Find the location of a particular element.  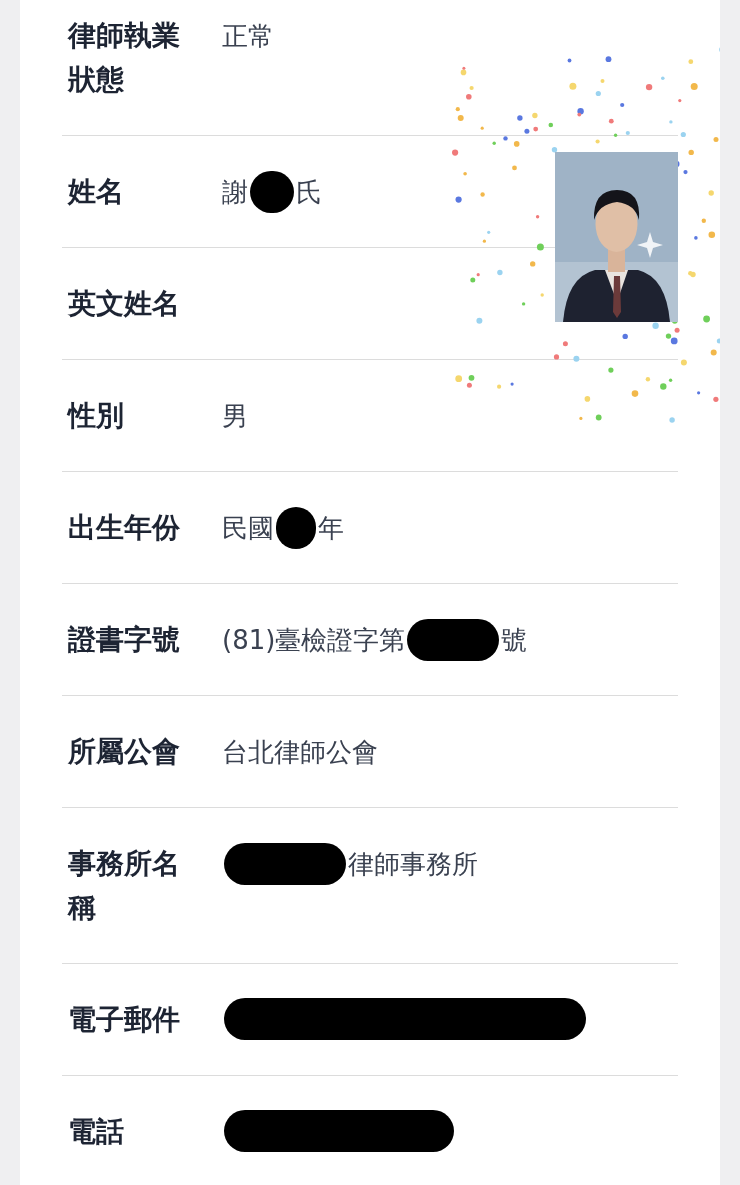

field-label: 所屬公會 is located at coordinates (124, 752).